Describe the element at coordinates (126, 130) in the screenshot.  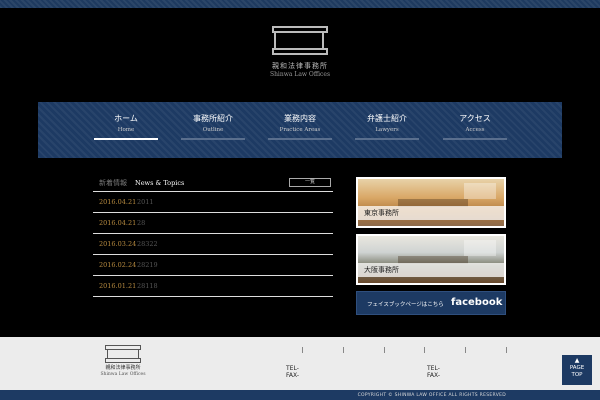
I see `nav-label-en: Home` at that location.